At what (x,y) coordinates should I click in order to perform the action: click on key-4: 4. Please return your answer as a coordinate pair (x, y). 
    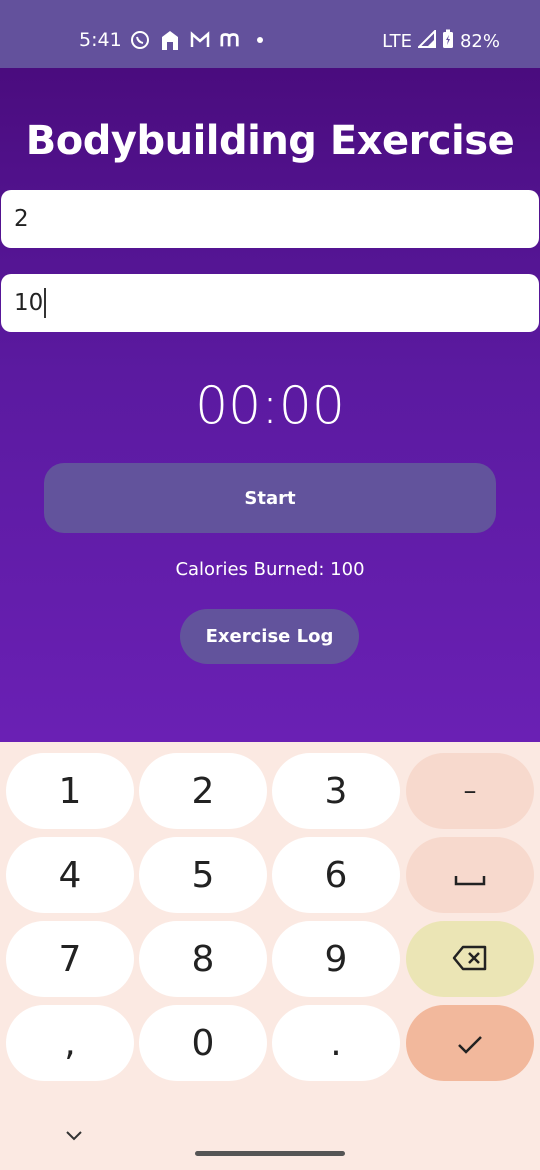
    Looking at the image, I should click on (70, 875).